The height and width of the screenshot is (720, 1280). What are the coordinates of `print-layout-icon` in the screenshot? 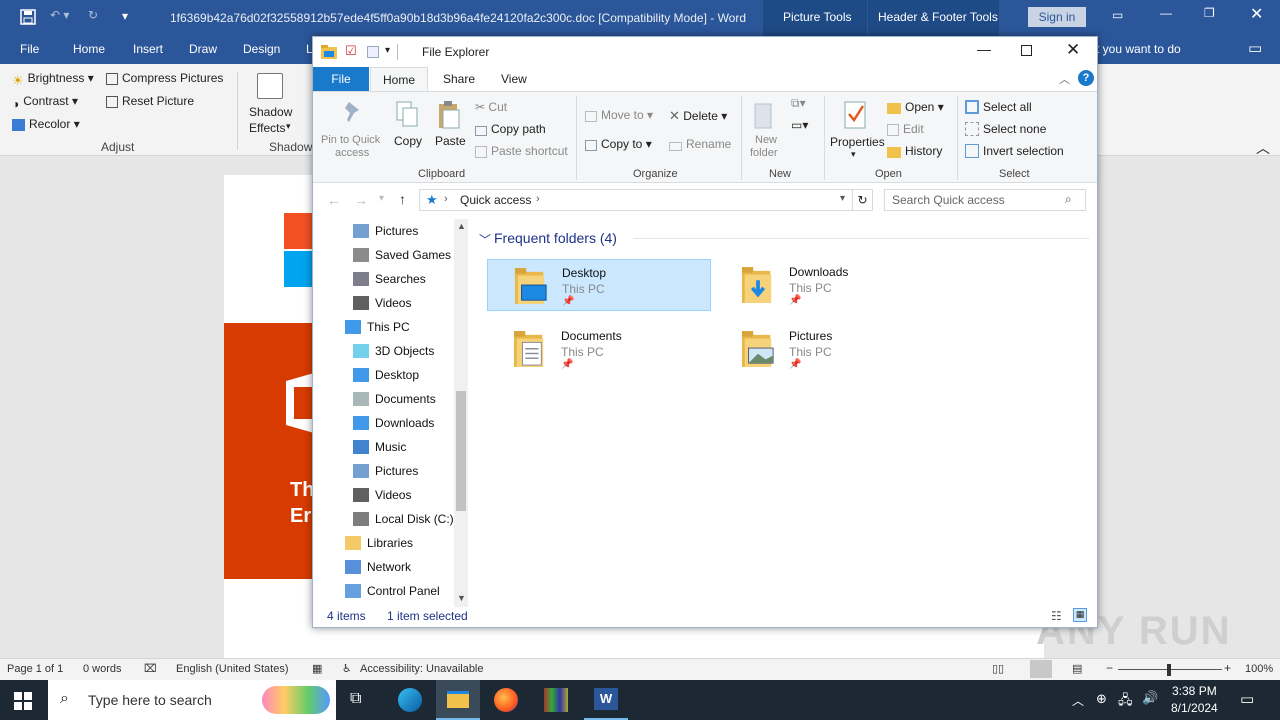 It's located at (1041, 669).